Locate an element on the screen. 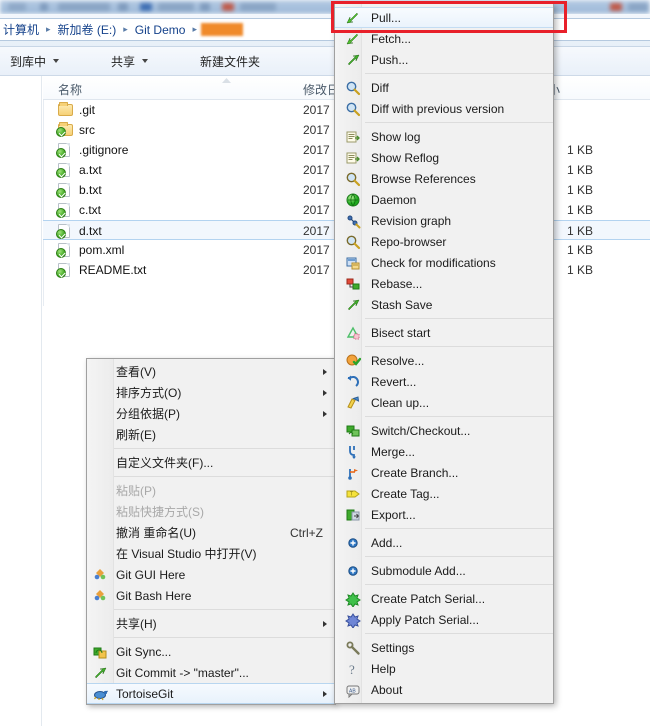 This screenshot has width=650, height=726. menu-item-label: Daemon is located at coordinates (394, 199).